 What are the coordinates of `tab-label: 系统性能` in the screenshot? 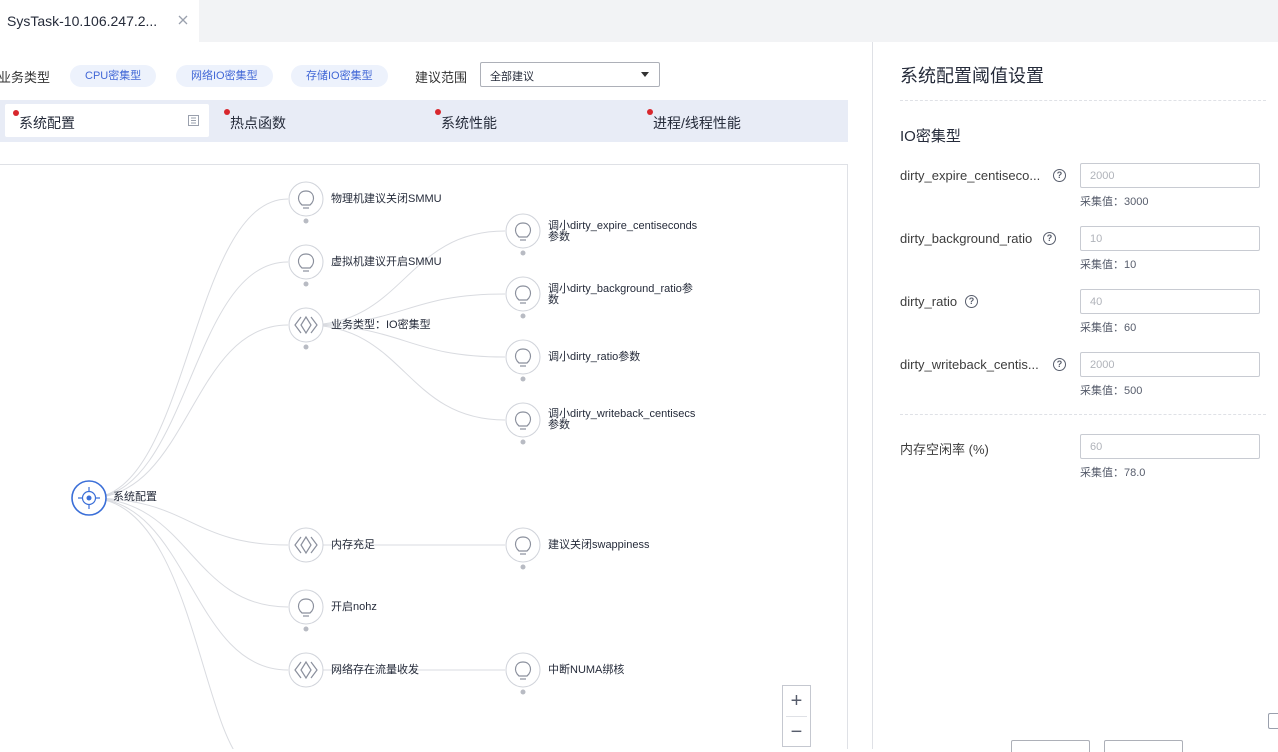 It's located at (469, 123).